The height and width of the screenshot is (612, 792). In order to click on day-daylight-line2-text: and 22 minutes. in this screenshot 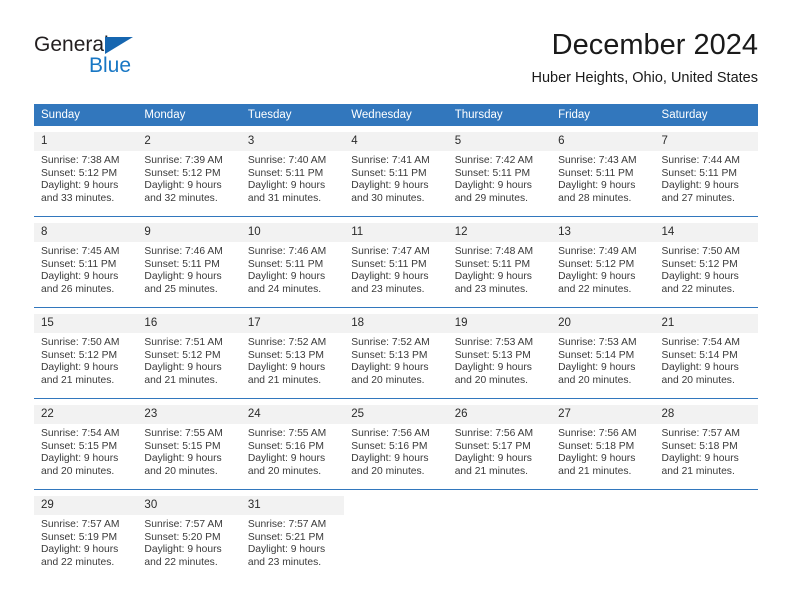, I will do `click(181, 562)`.